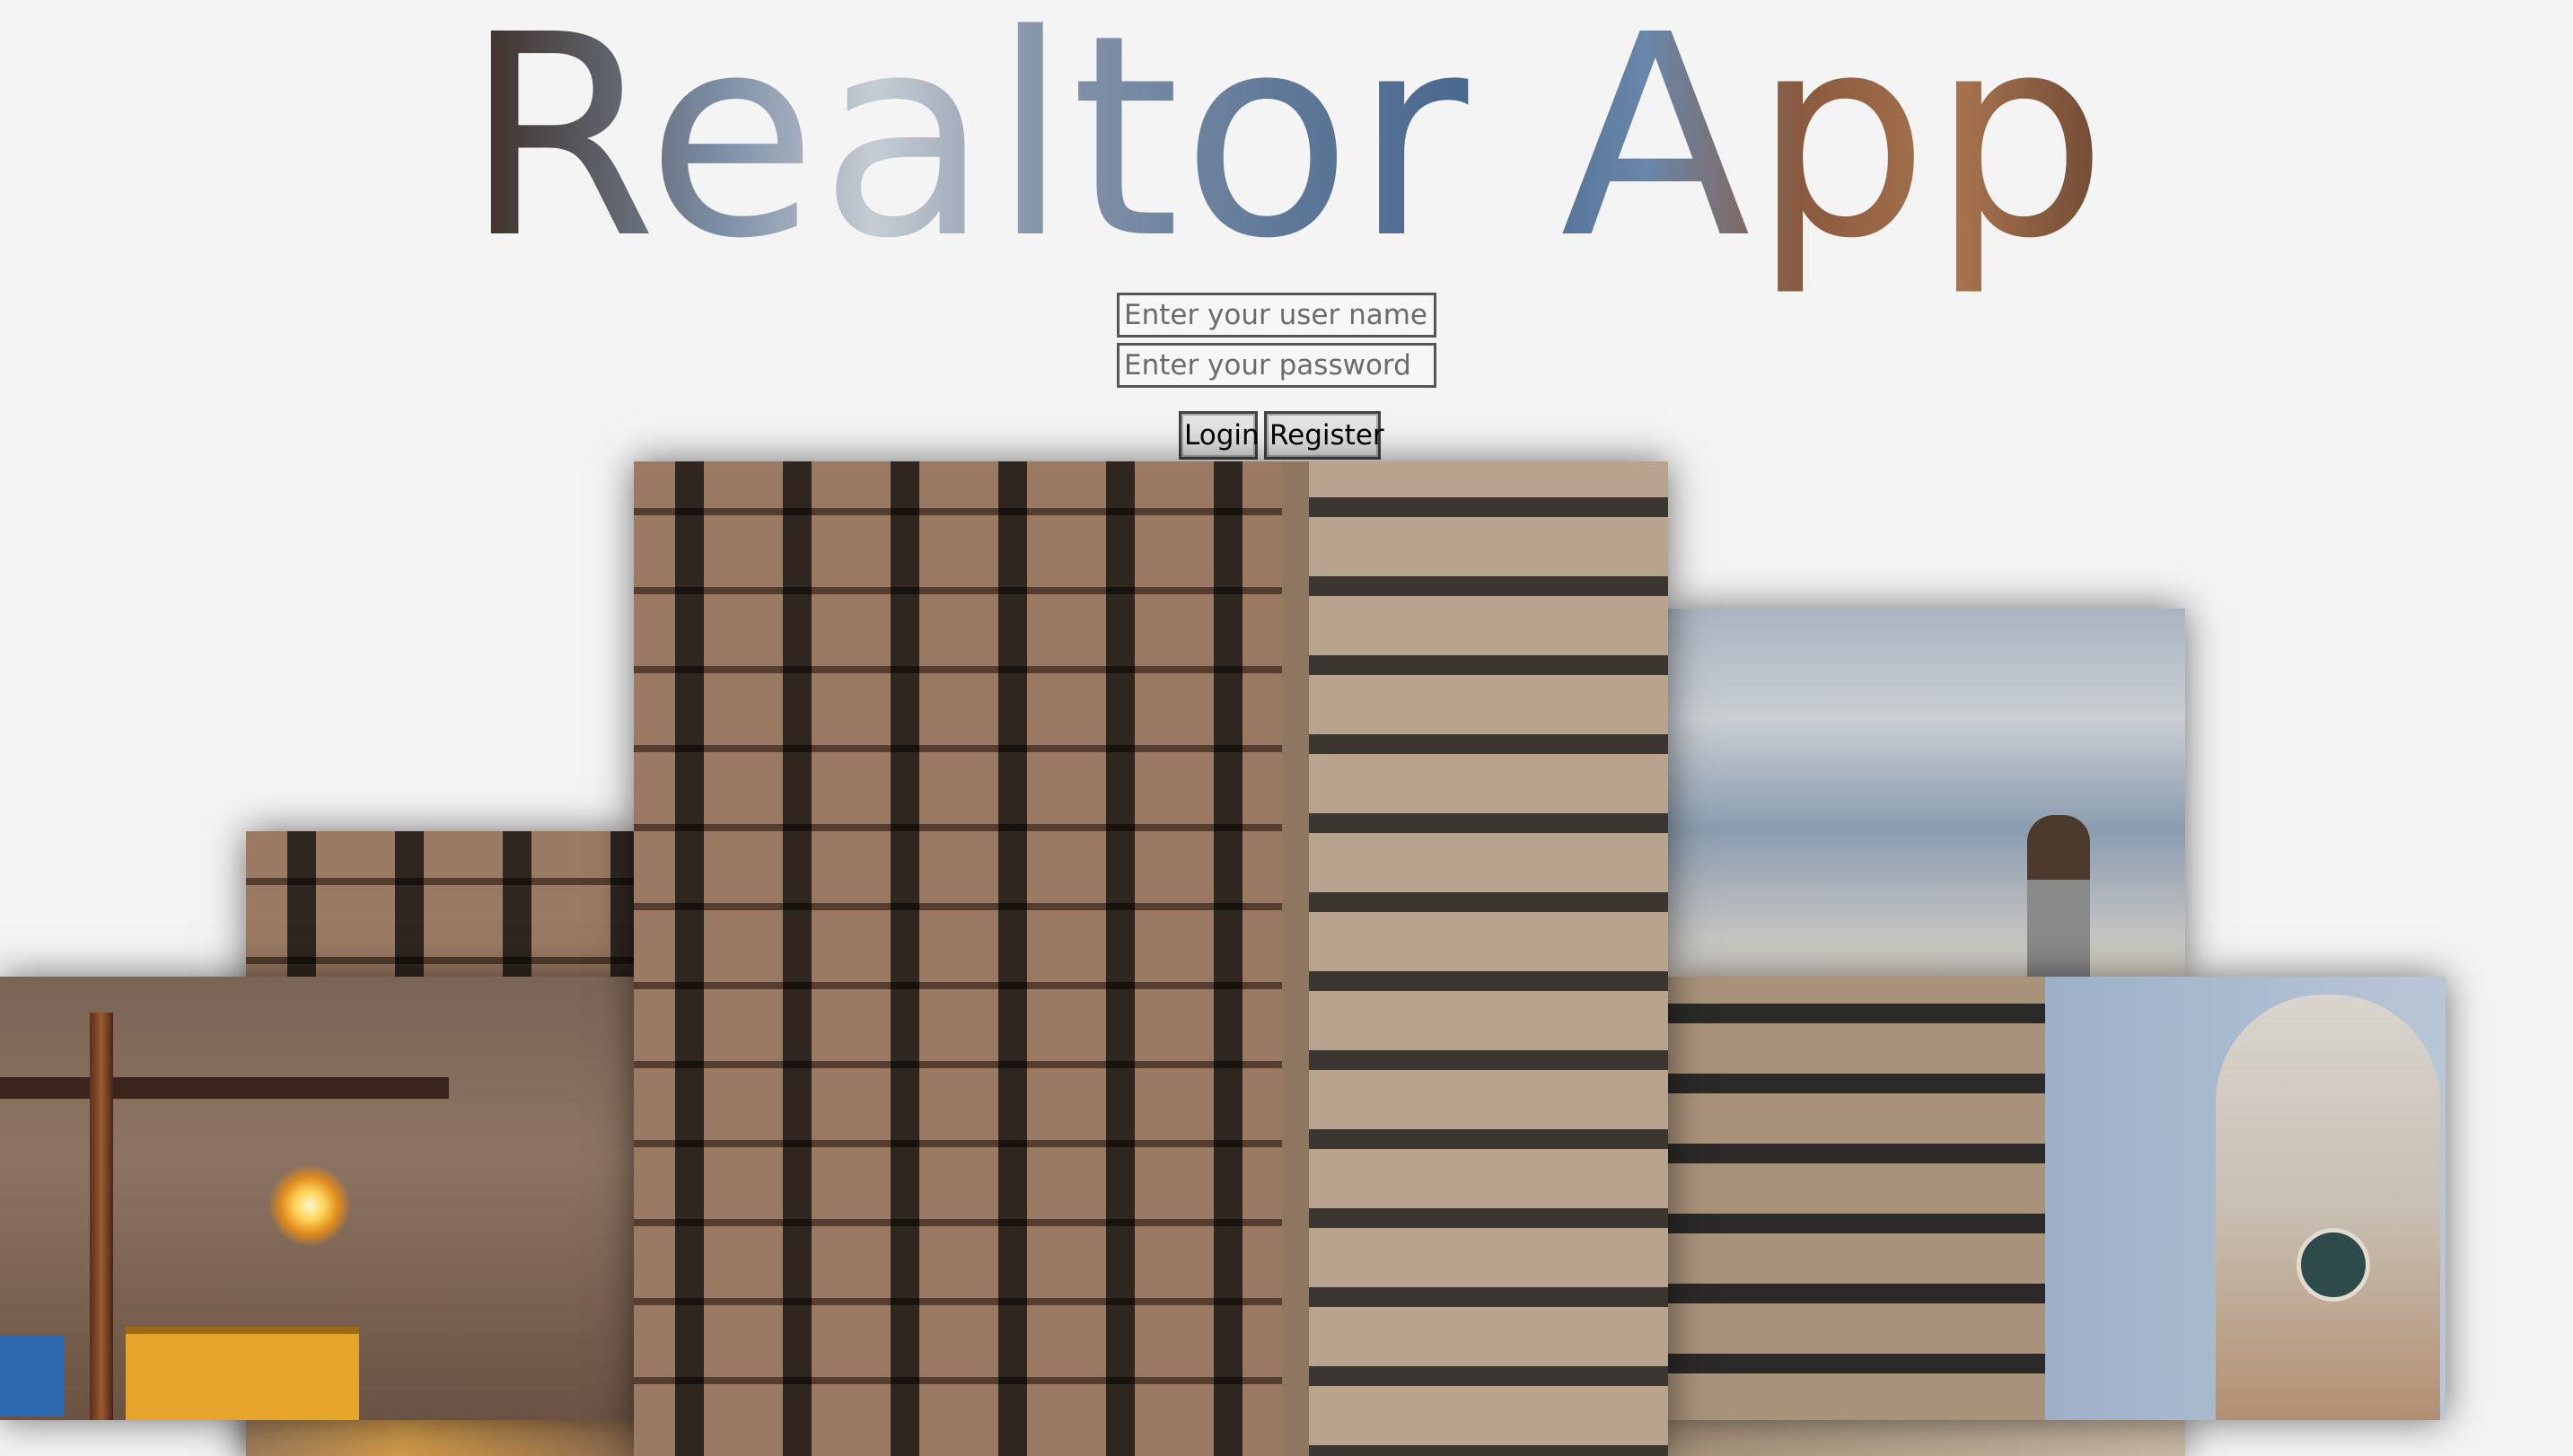 Image resolution: width=2573 pixels, height=1456 pixels. I want to click on password-input, so click(1276, 365).